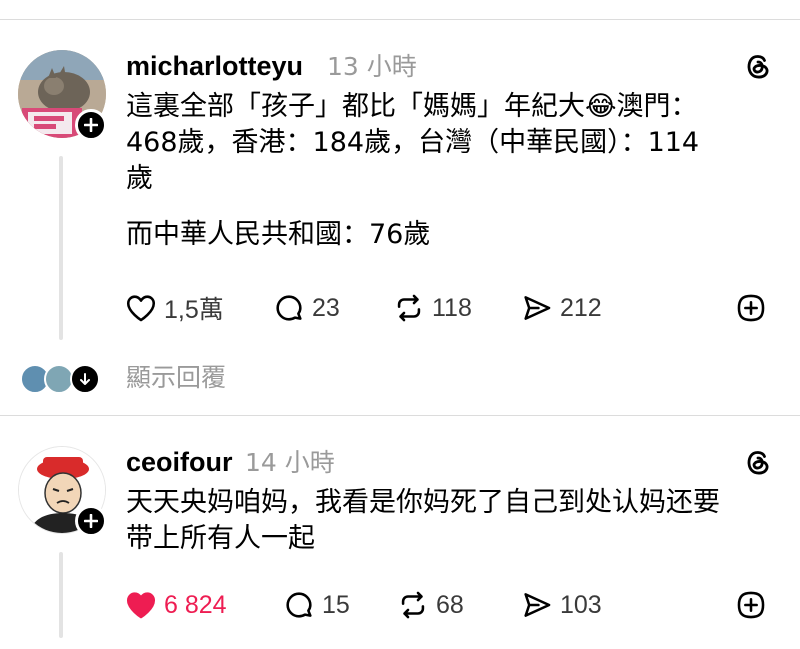 This screenshot has width=800, height=649. Describe the element at coordinates (326, 307) in the screenshot. I see `reply-count: 23` at that location.